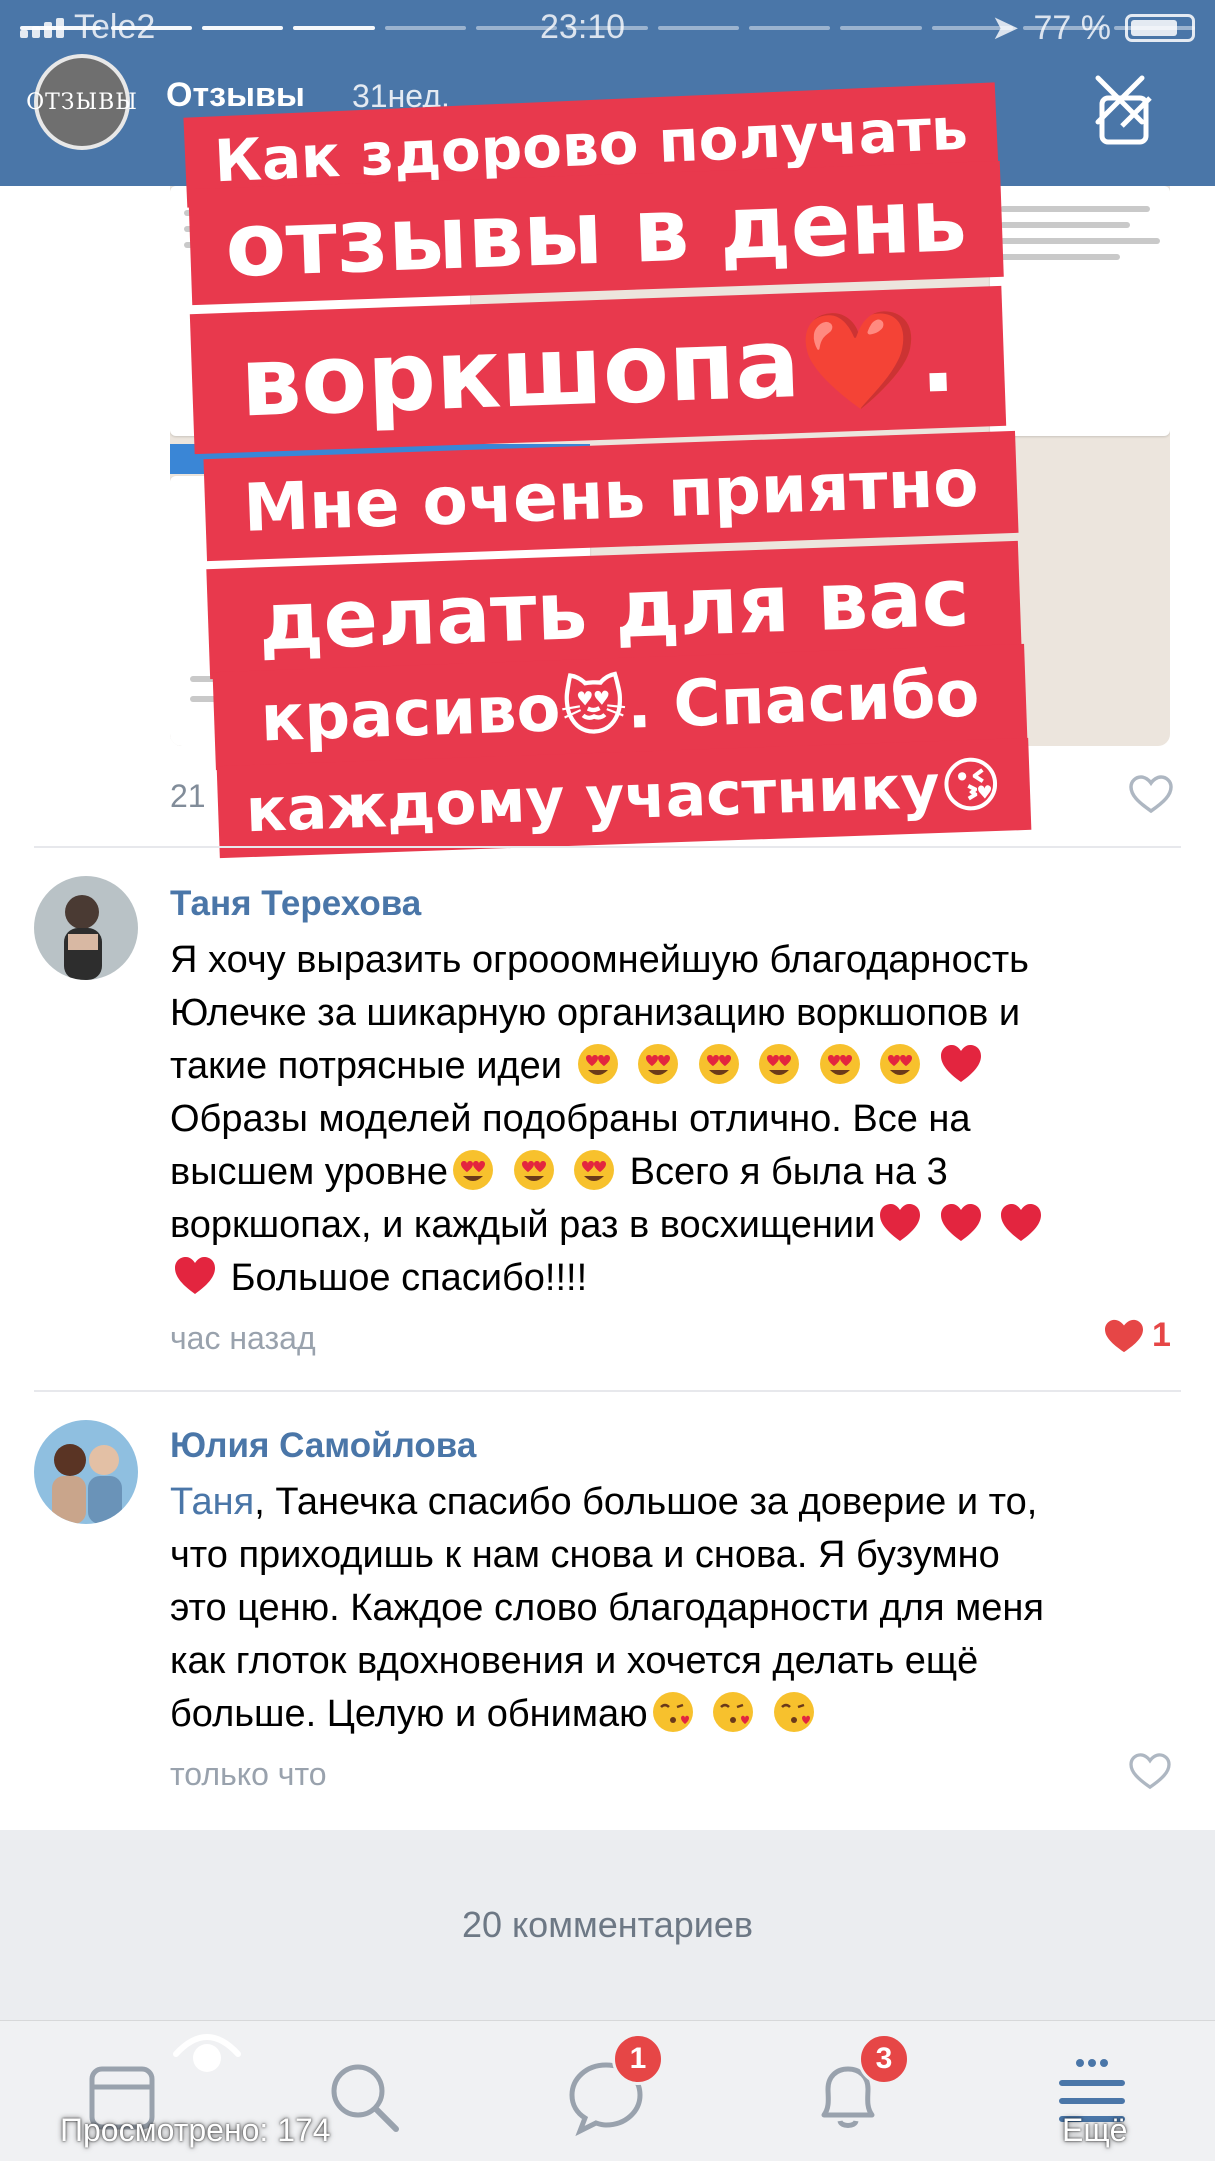 The image size is (1215, 2161). I want to click on comment-line: больше. Целую и обнимаю, so click(660, 1714).